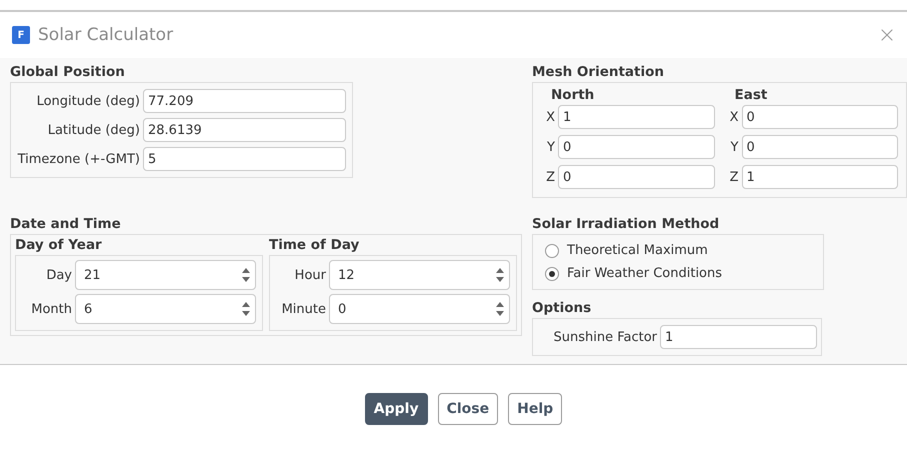  What do you see at coordinates (66, 224) in the screenshot?
I see `section-heading: Date and Time` at bounding box center [66, 224].